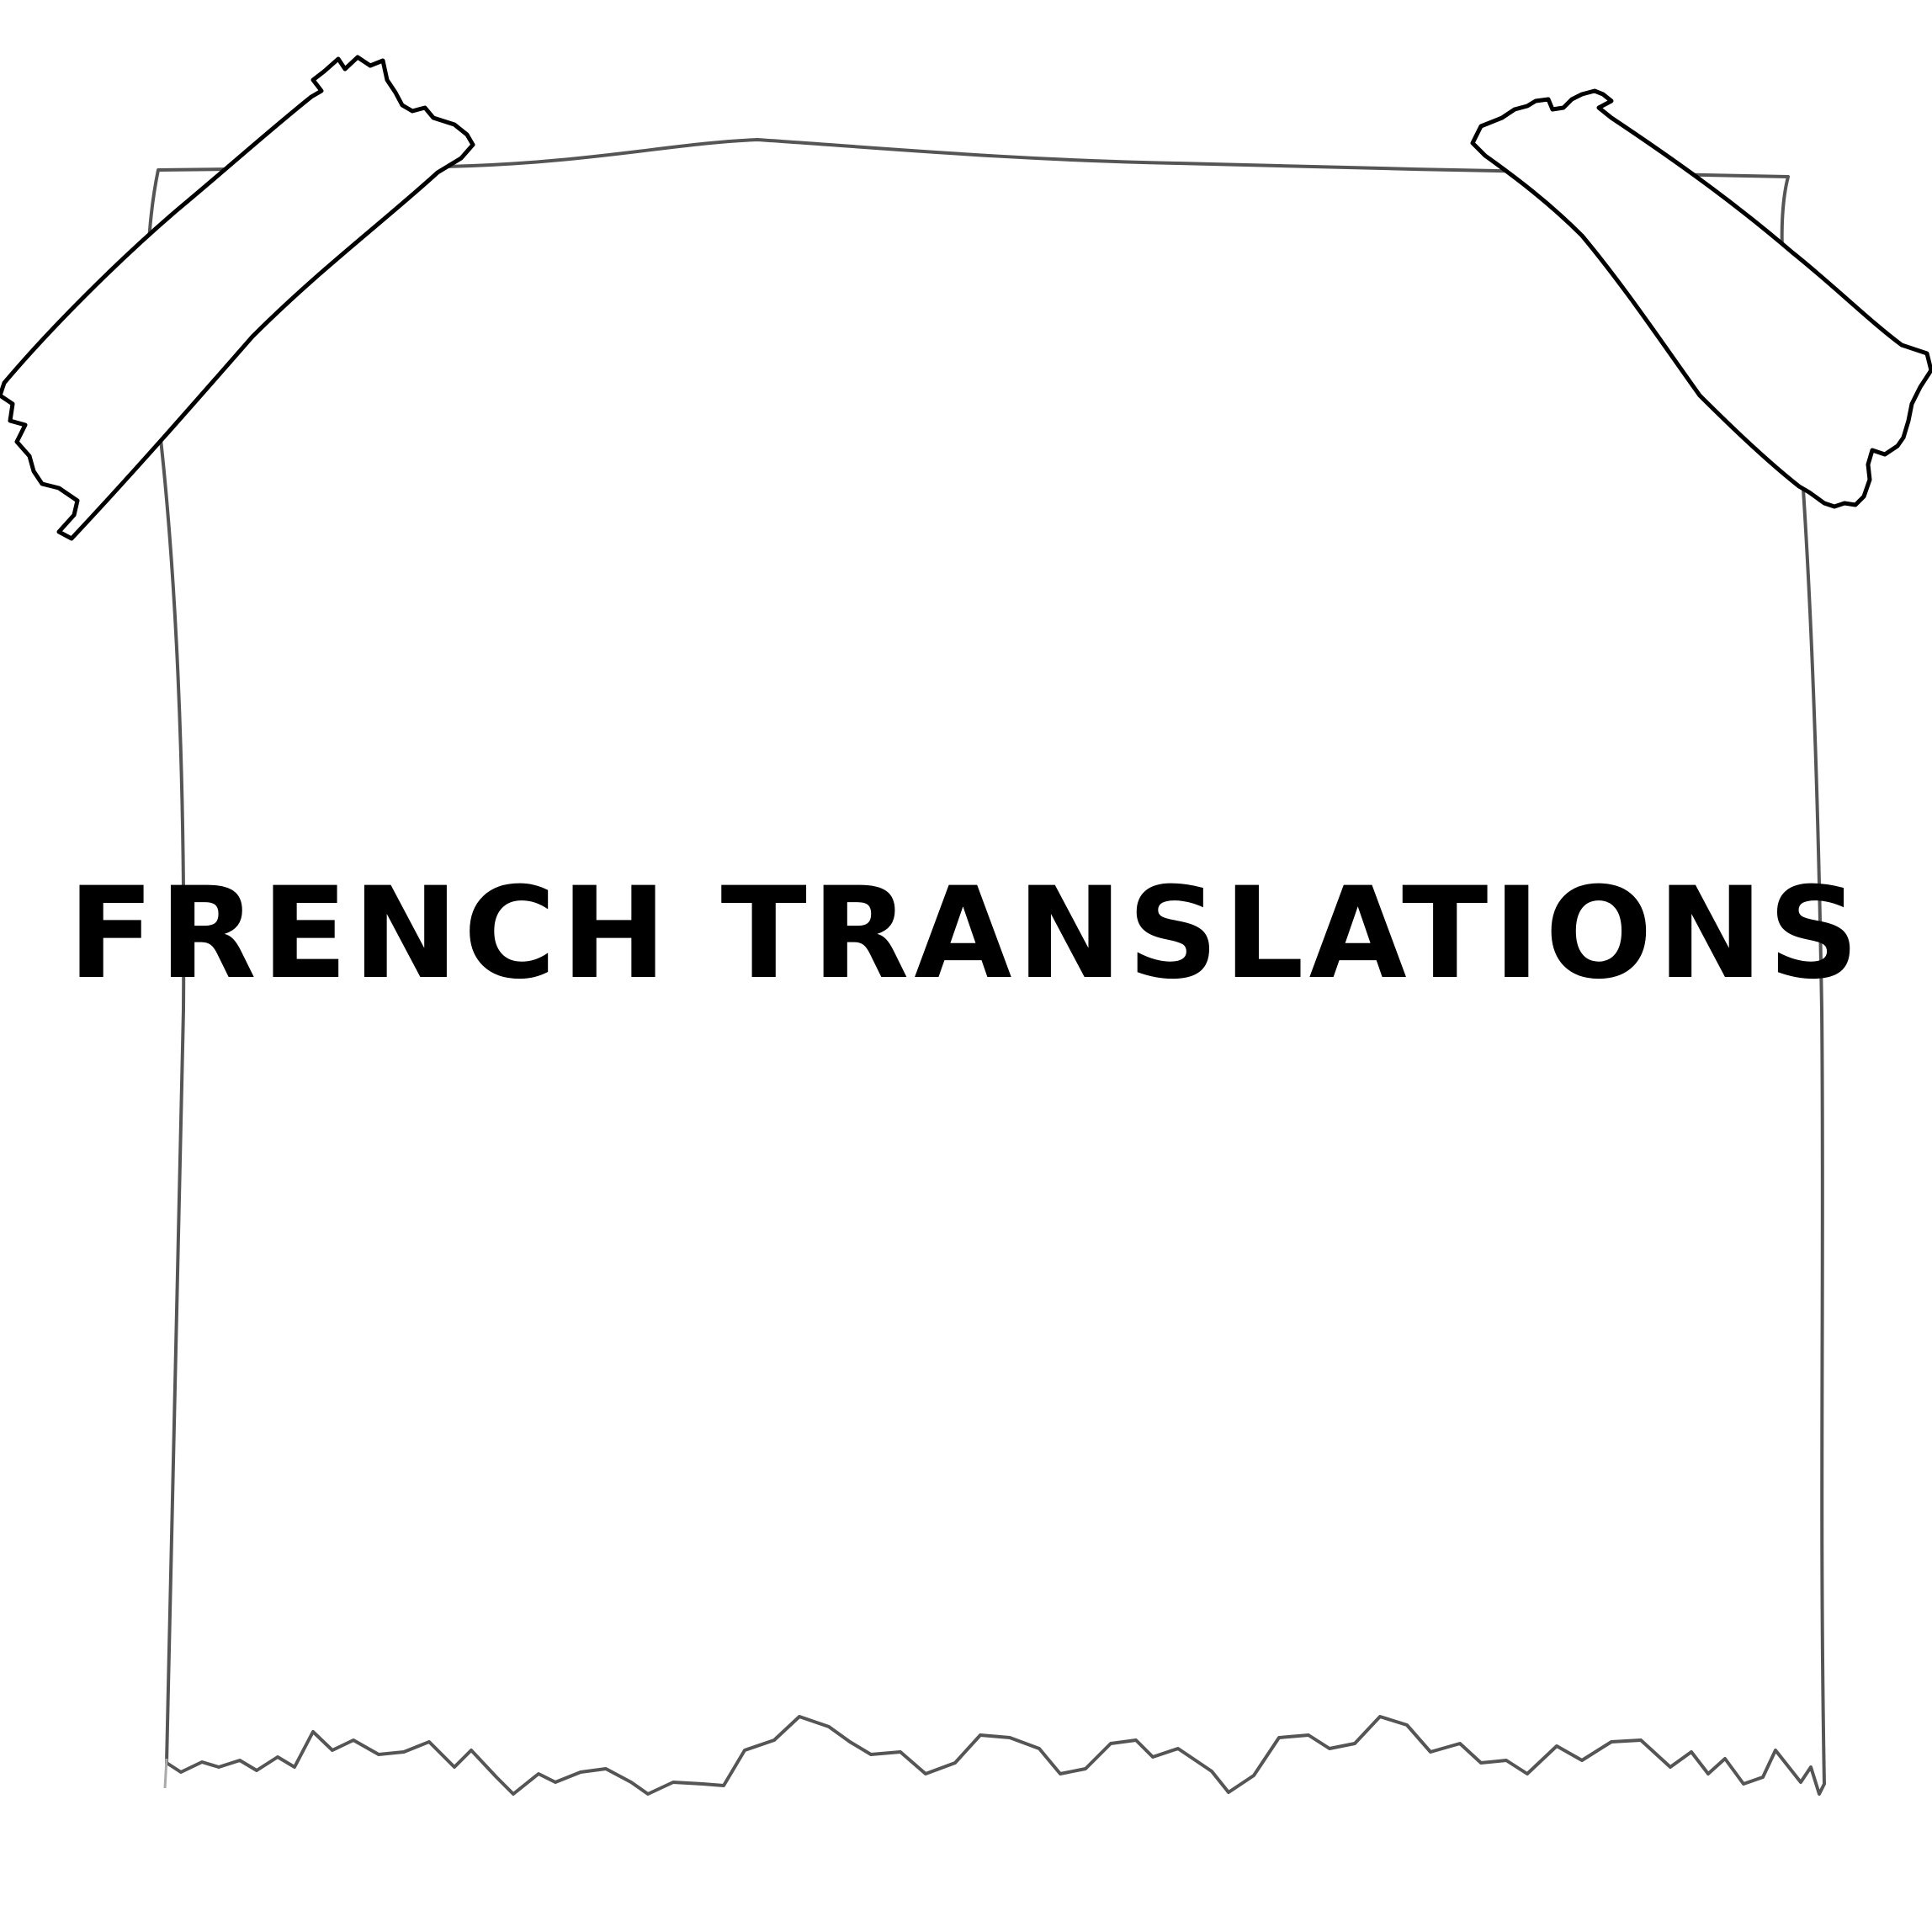 The width and height of the screenshot is (1932, 1932). I want to click on note-title: FRENCH TRANSLATIONS, so click(966, 934).